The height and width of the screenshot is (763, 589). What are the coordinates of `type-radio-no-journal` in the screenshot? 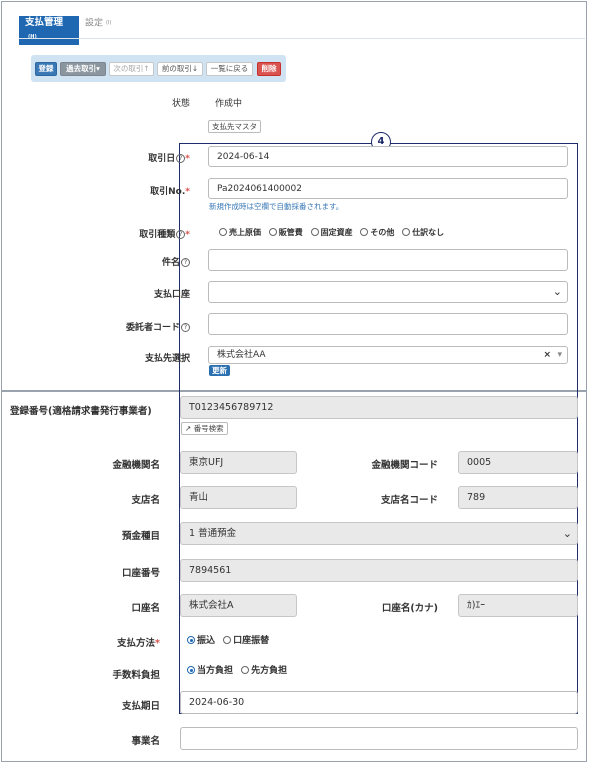 It's located at (406, 232).